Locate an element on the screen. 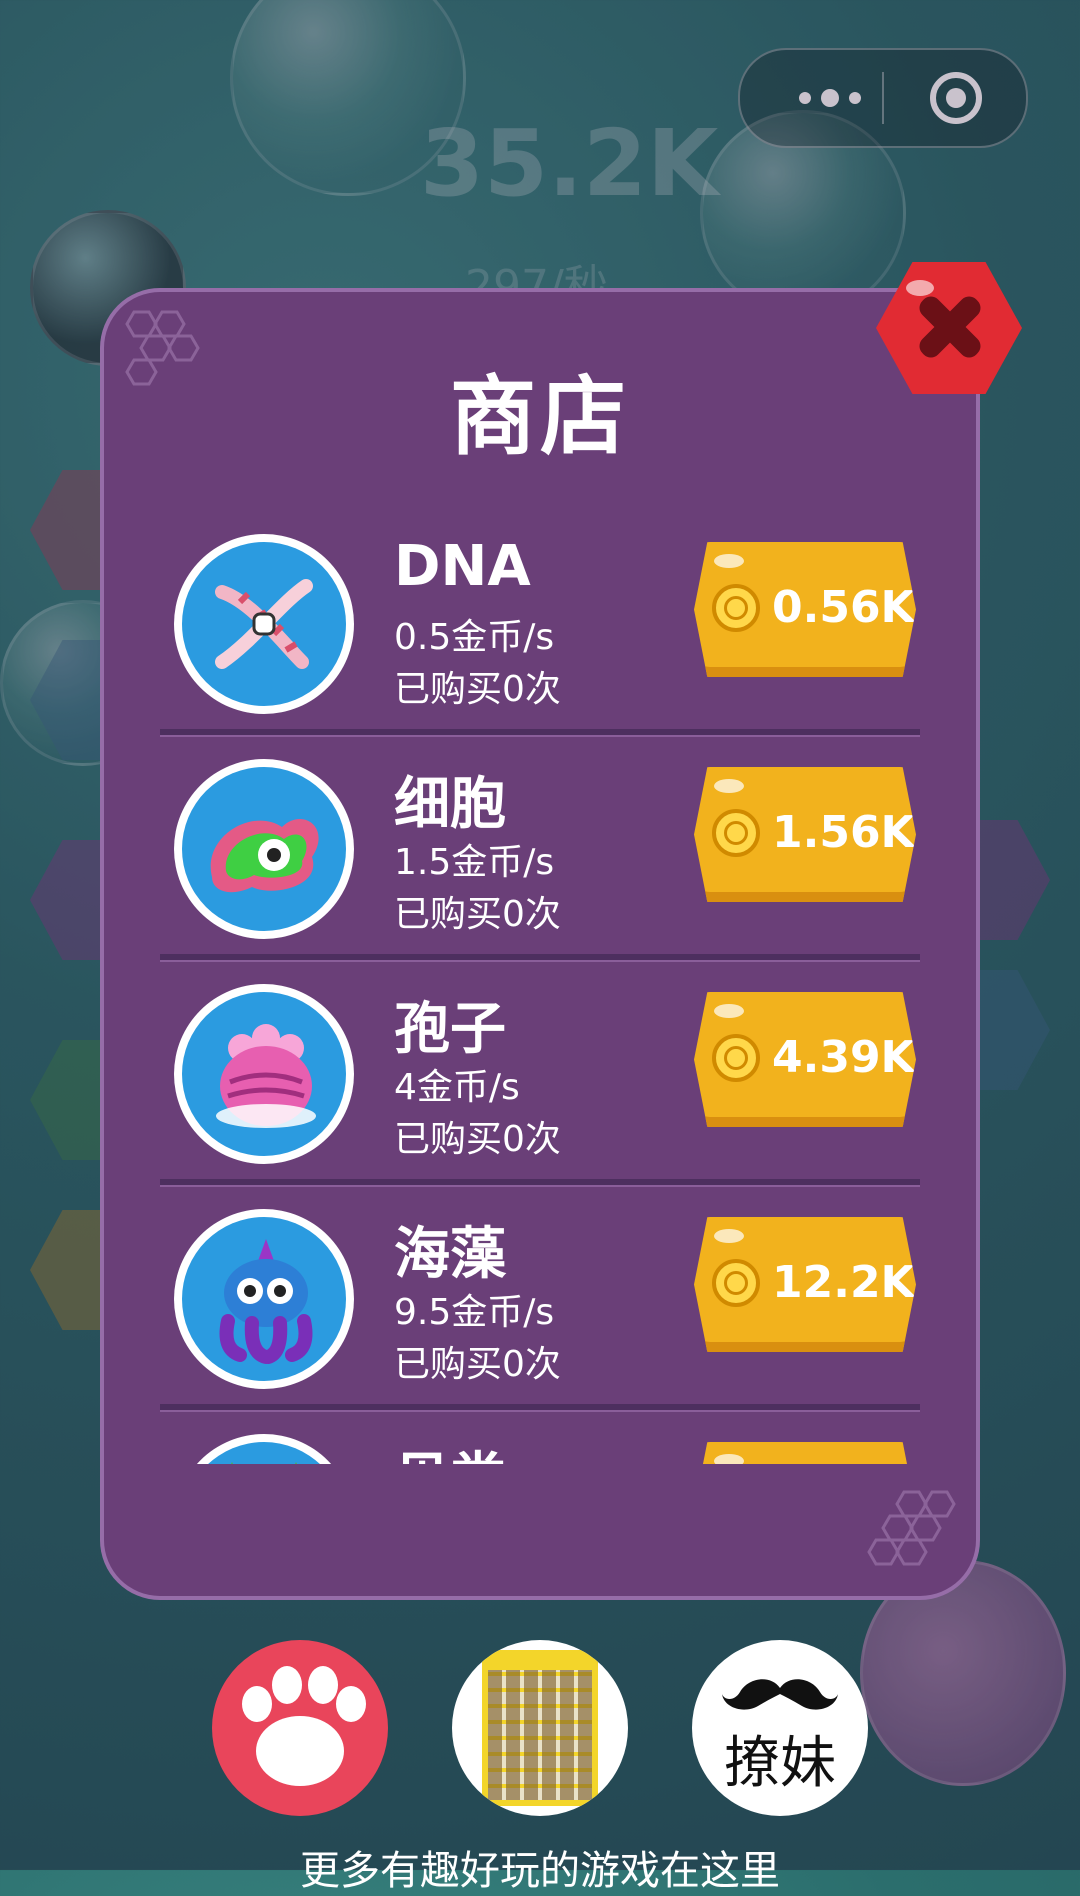  shop-title: 商店 is located at coordinates (540, 417).